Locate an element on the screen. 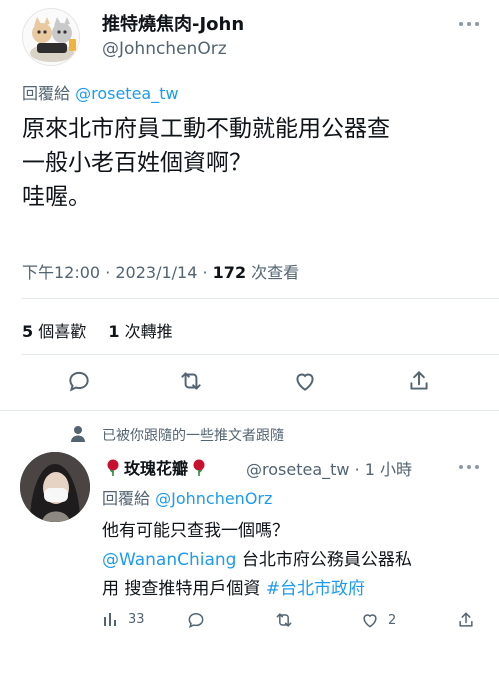 The image size is (499, 679). avatar is located at coordinates (51, 37).